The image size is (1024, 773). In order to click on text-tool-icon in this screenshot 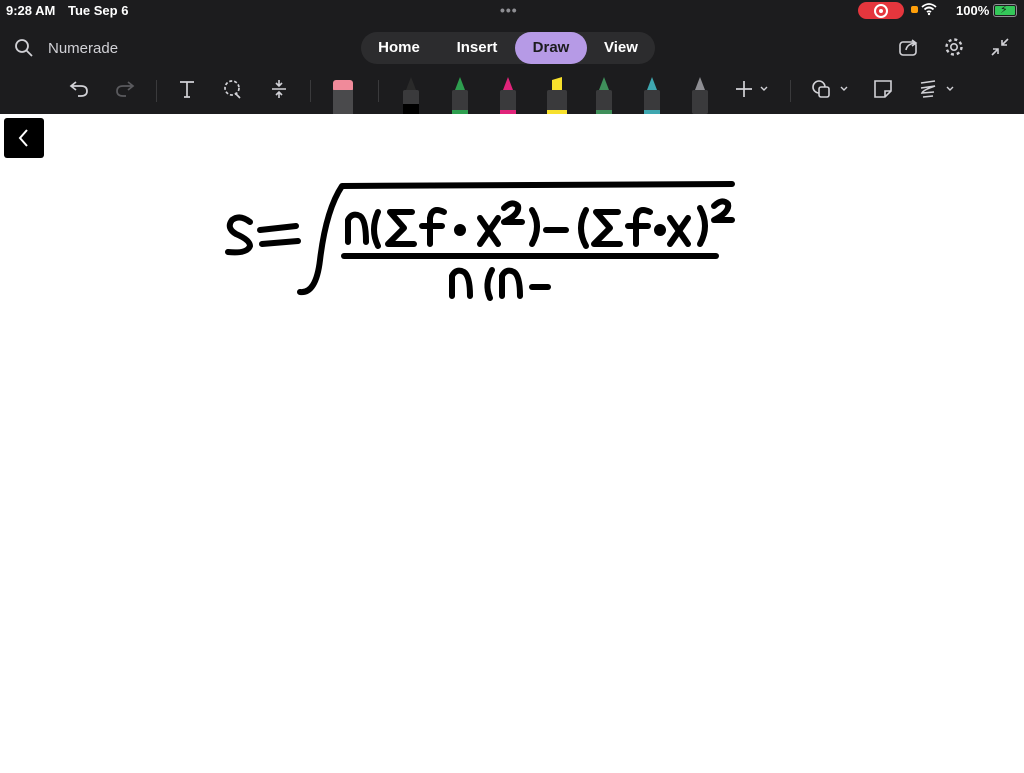, I will do `click(187, 91)`.